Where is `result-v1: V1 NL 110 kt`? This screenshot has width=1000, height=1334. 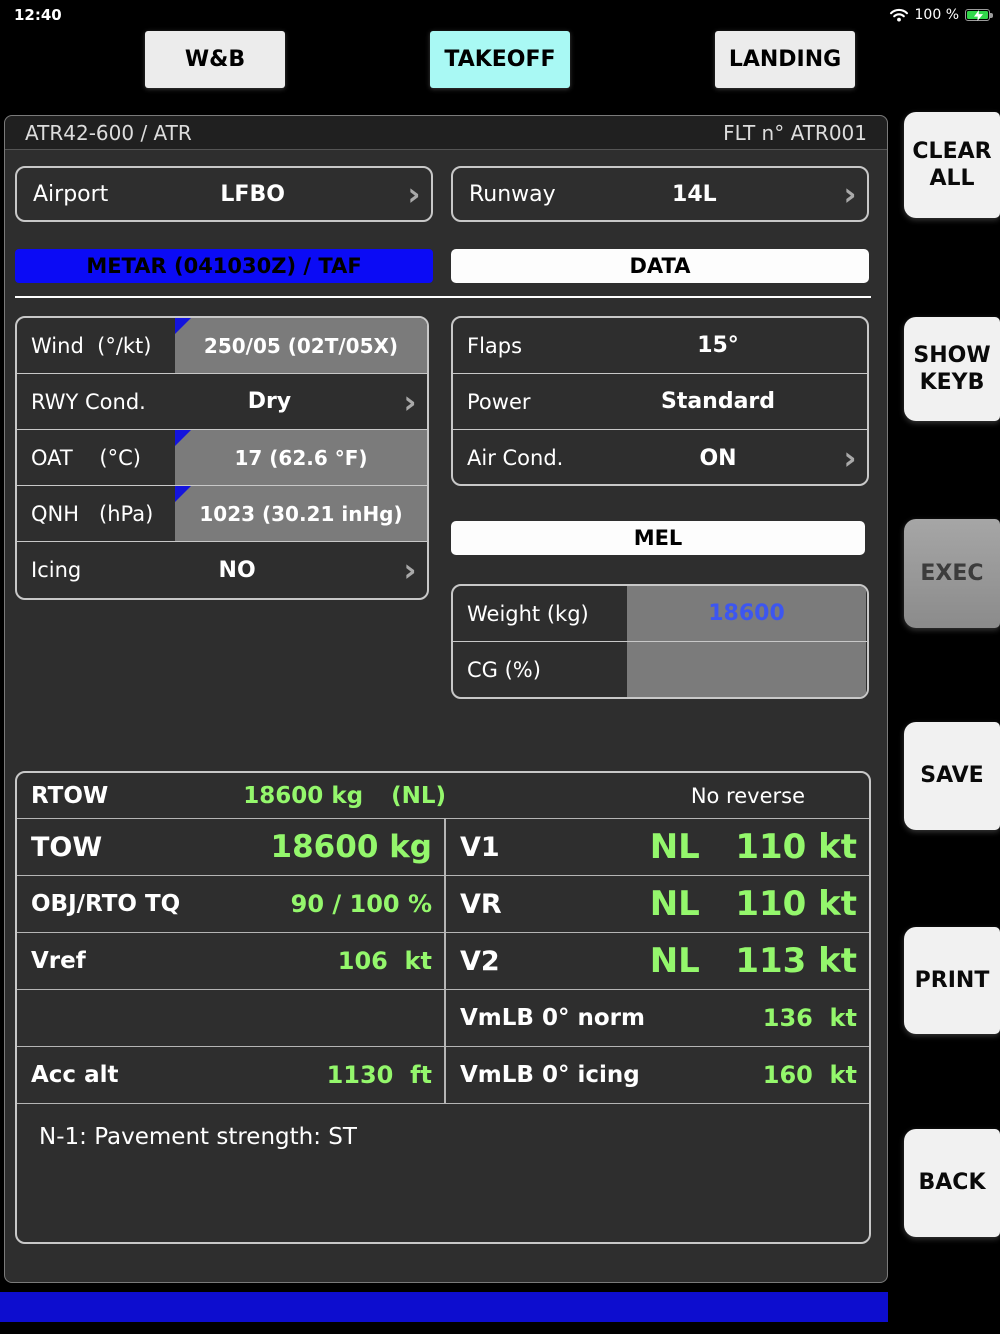 result-v1: V1 NL 110 kt is located at coordinates (657, 847).